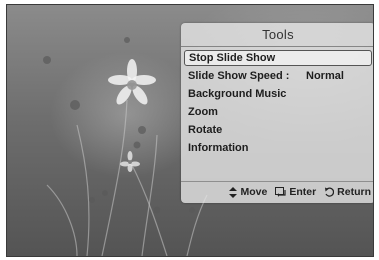 This screenshot has height=260, width=379. I want to click on menu-item-background-music: Background Music, so click(278, 94).